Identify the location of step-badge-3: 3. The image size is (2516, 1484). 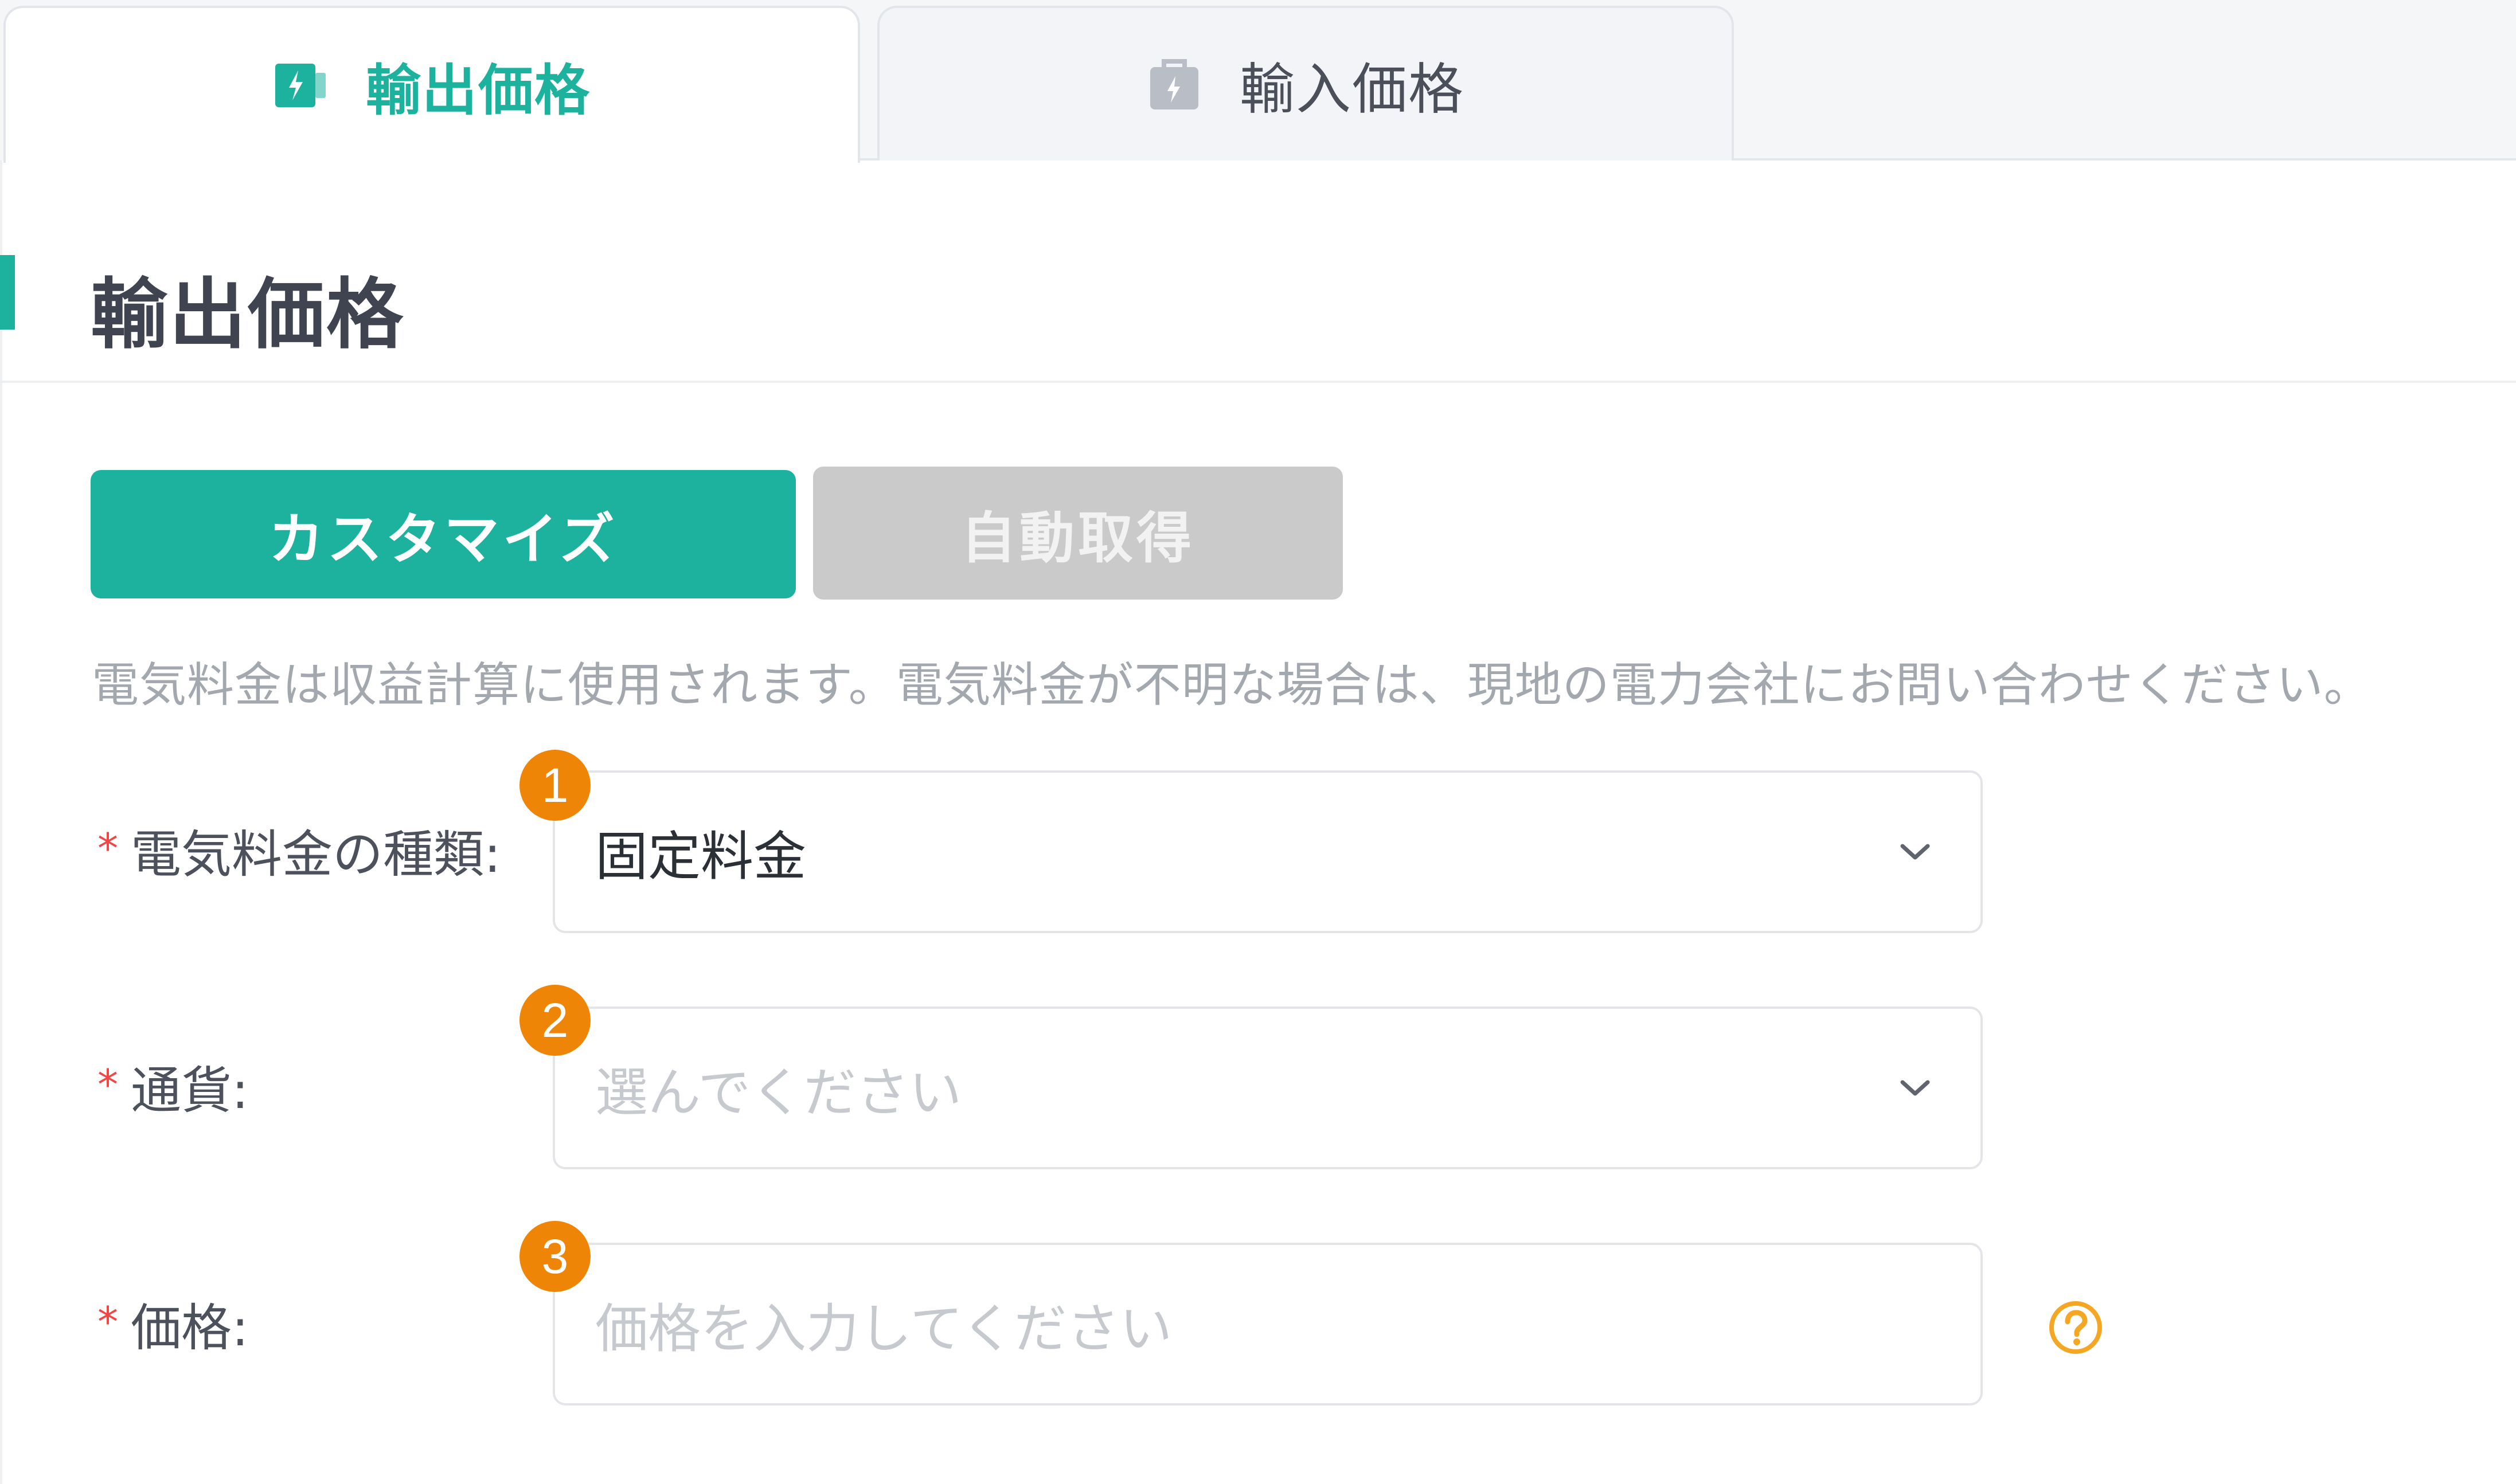
(555, 1256).